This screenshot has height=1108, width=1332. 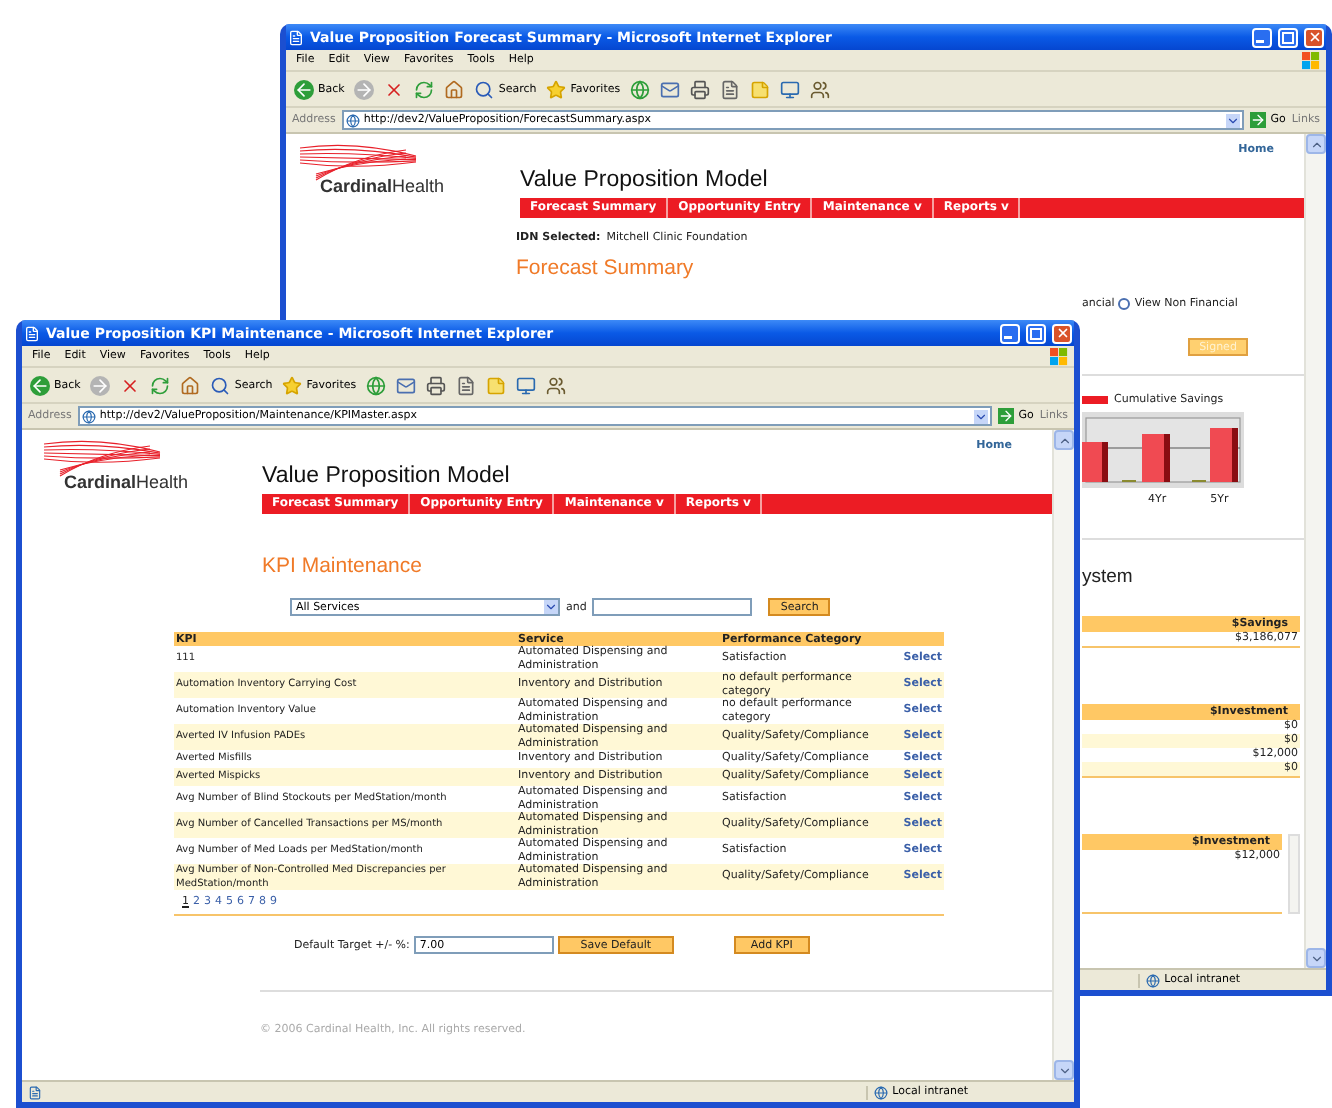 I want to click on radio-button, so click(x=1124, y=304).